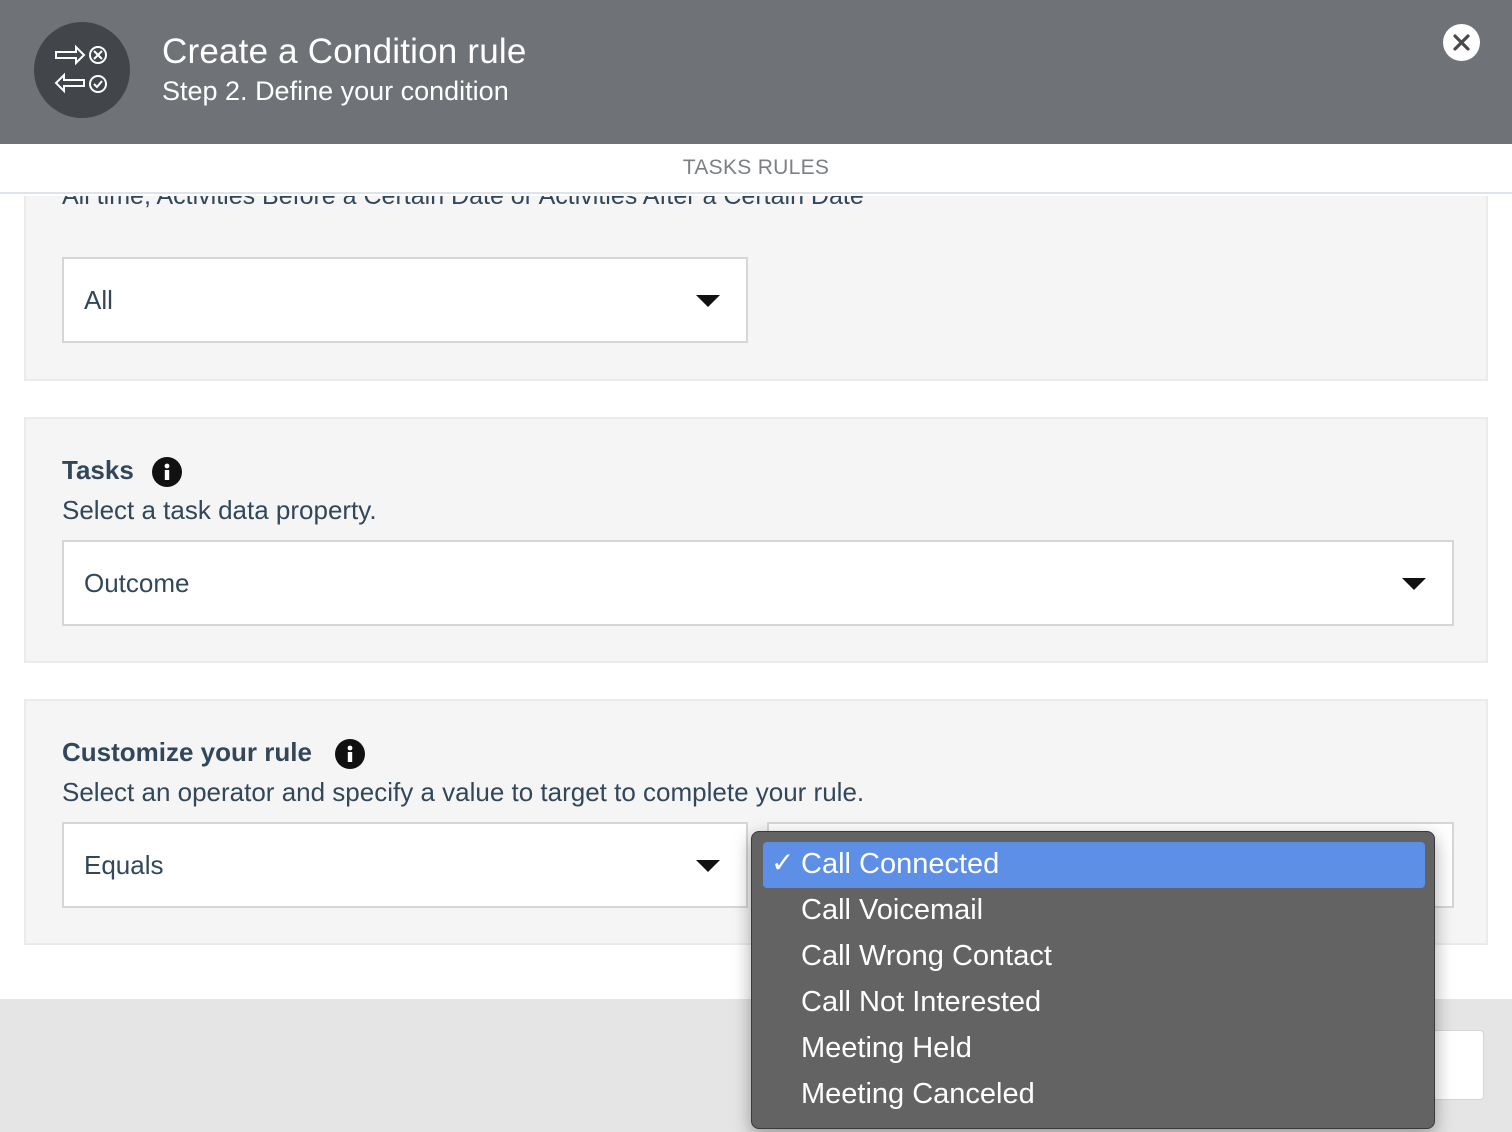 This screenshot has height=1132, width=1512. I want to click on menu-item-call-connected: ✓ Call Connected, so click(1094, 865).